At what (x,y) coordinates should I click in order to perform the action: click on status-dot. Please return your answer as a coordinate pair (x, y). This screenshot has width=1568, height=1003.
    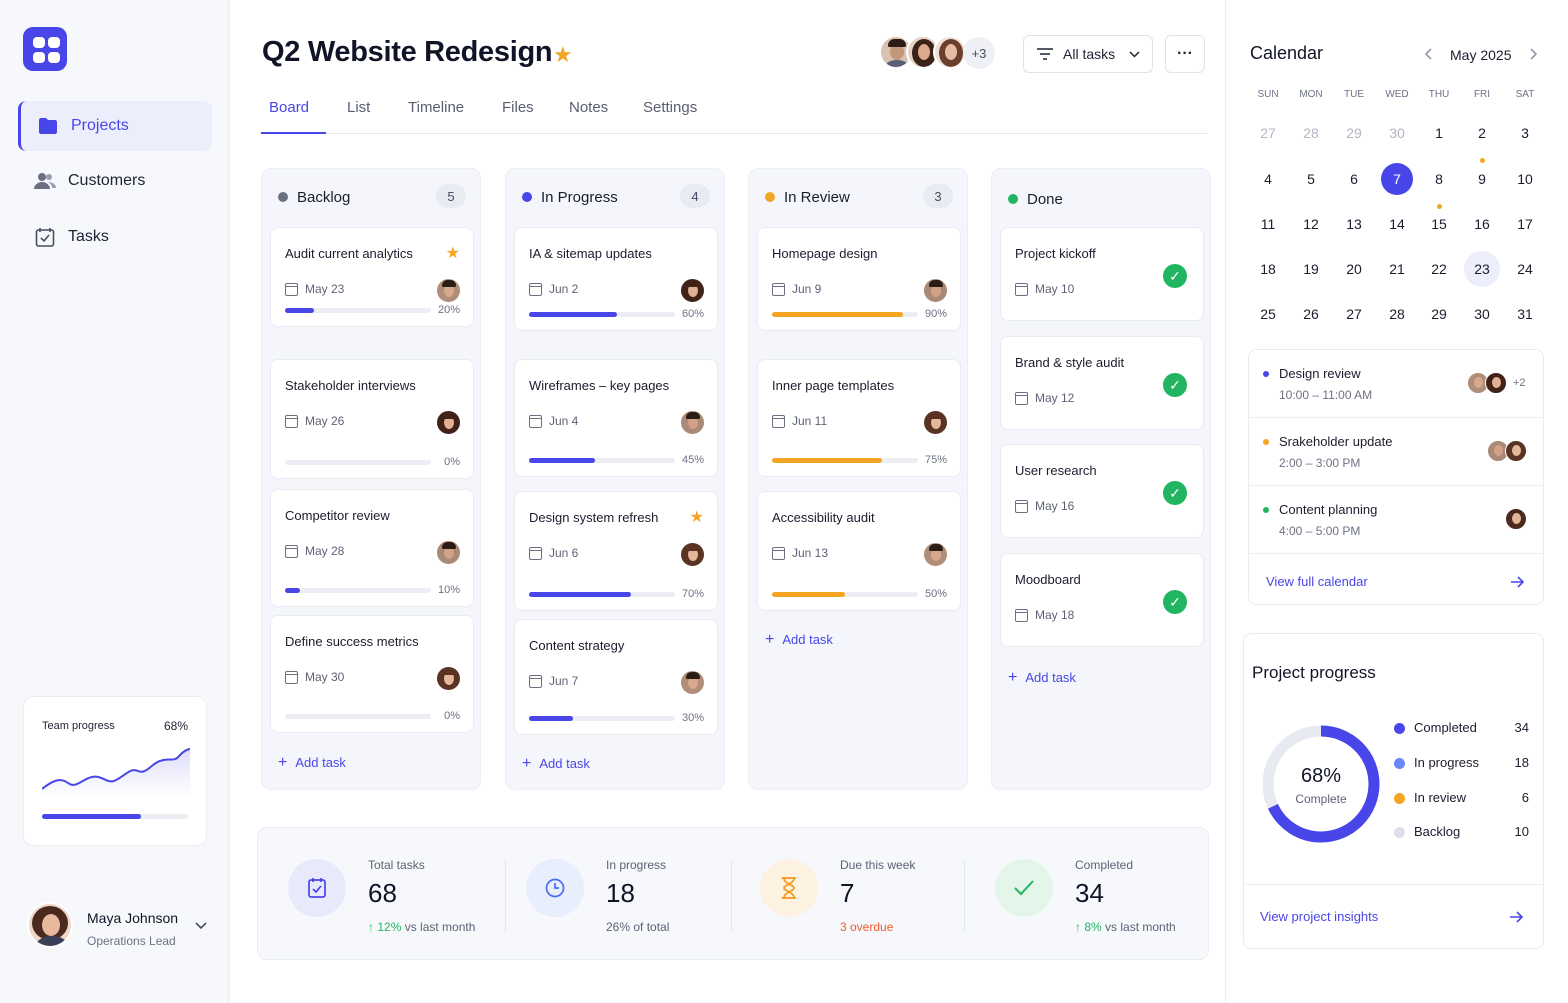
    Looking at the image, I should click on (770, 197).